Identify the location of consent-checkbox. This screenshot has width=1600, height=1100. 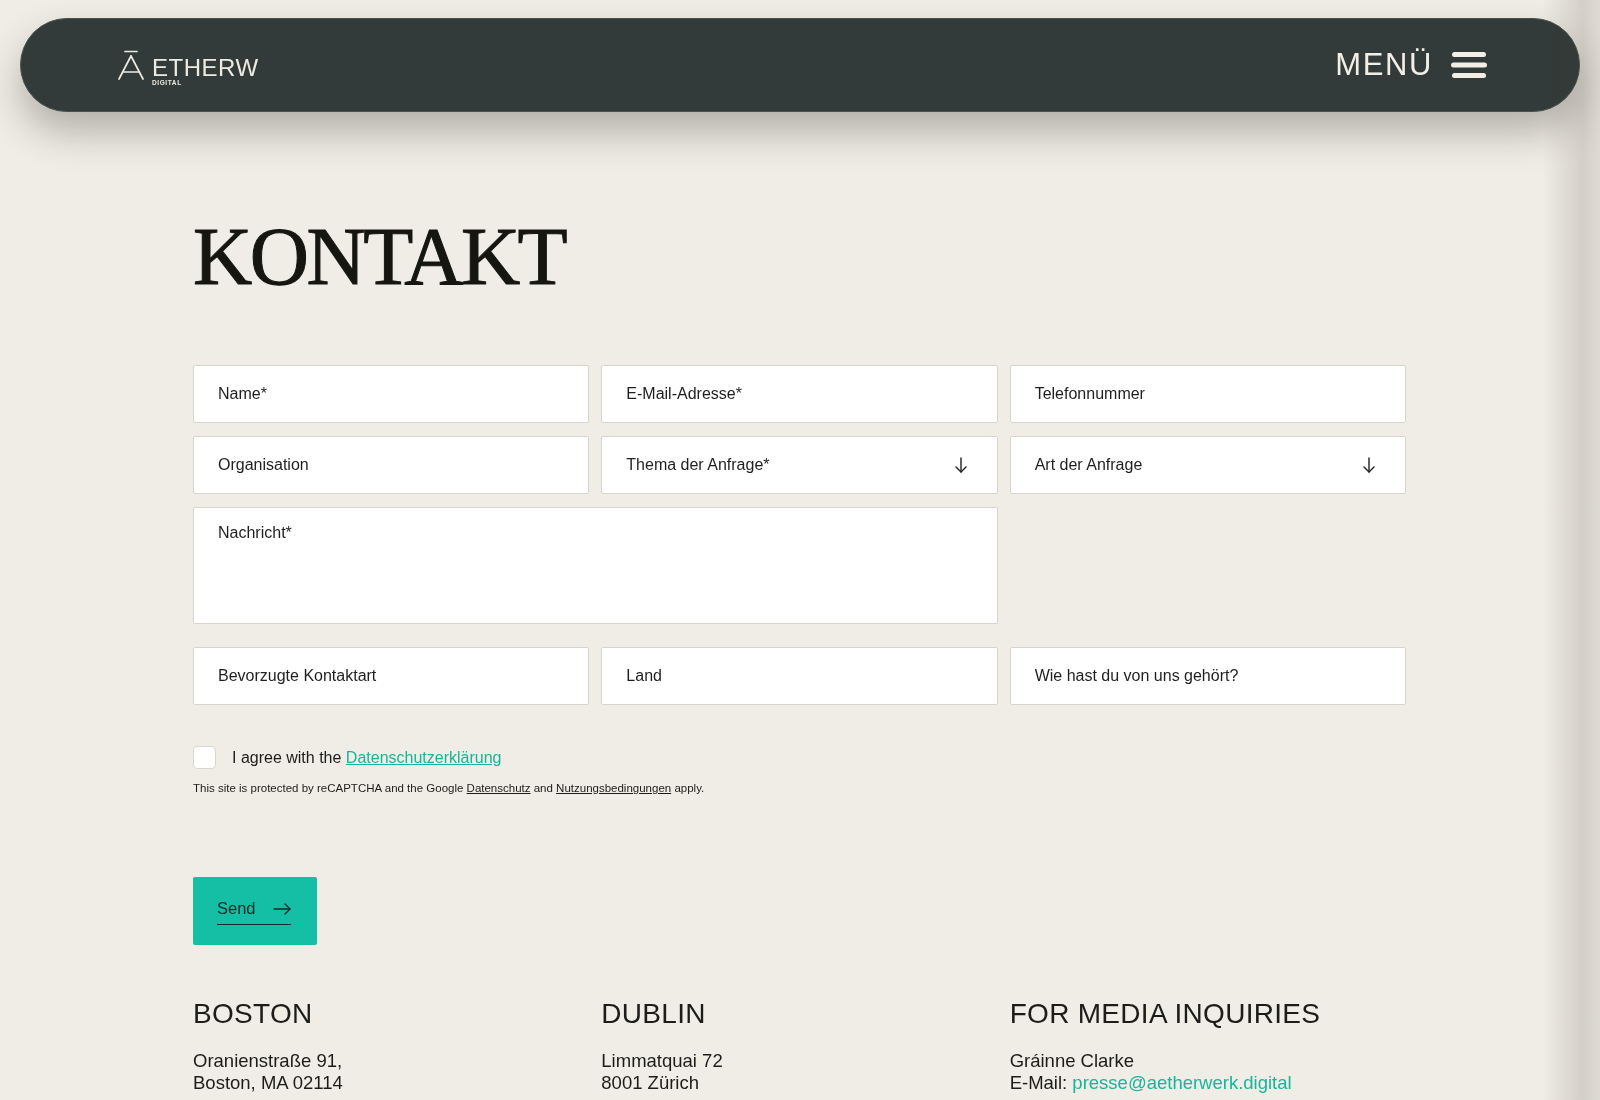
(204, 757).